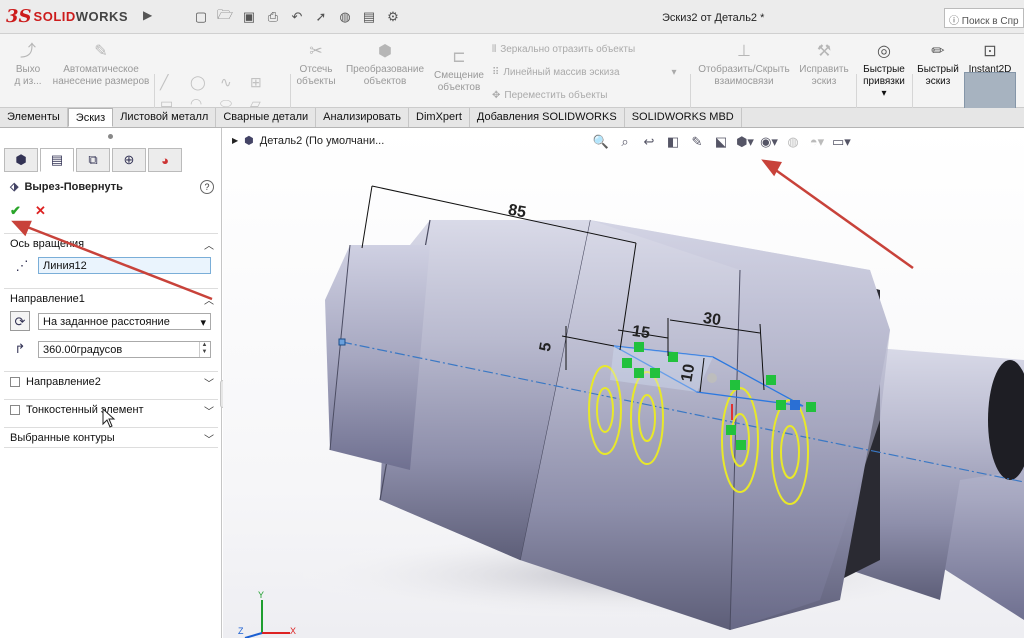 The height and width of the screenshot is (638, 1024). Describe the element at coordinates (241, 631) in the screenshot. I see `triad-z-label: Z` at that location.